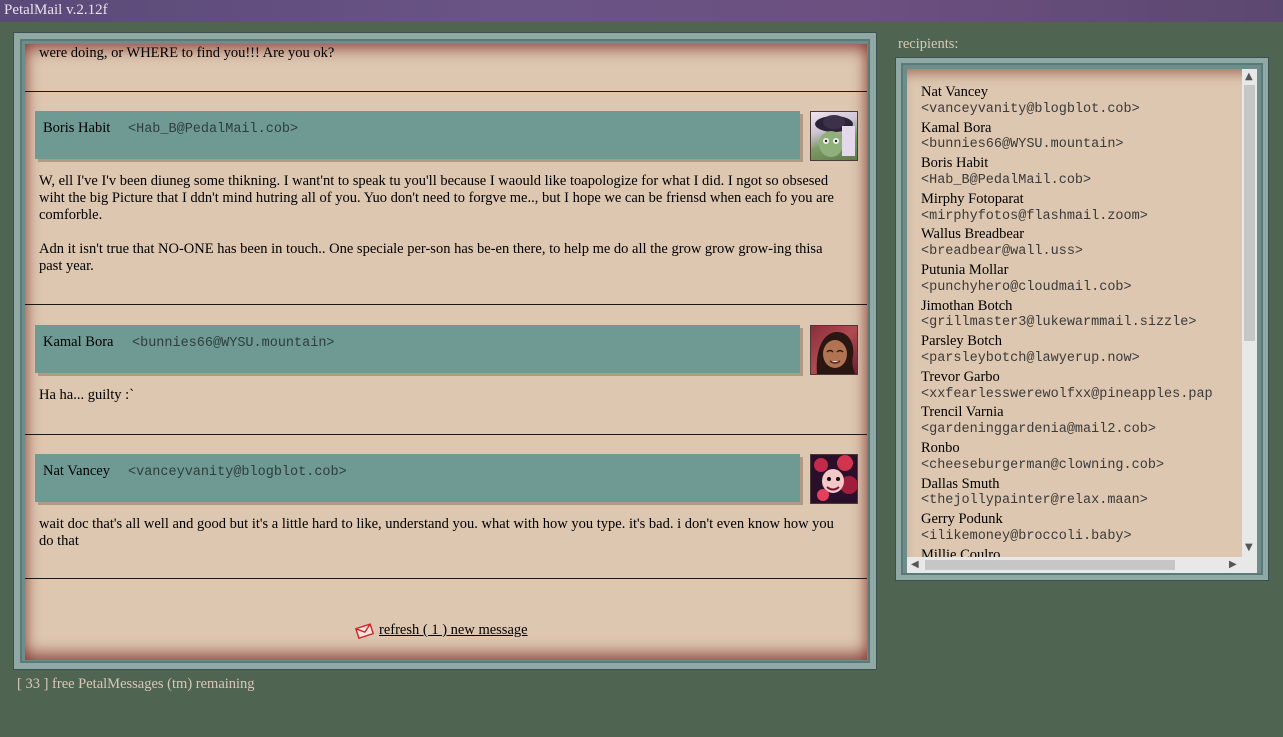 Image resolution: width=1283 pixels, height=737 pixels. I want to click on recipient-email: <thejollypainter@relax.maan>, so click(1034, 501).